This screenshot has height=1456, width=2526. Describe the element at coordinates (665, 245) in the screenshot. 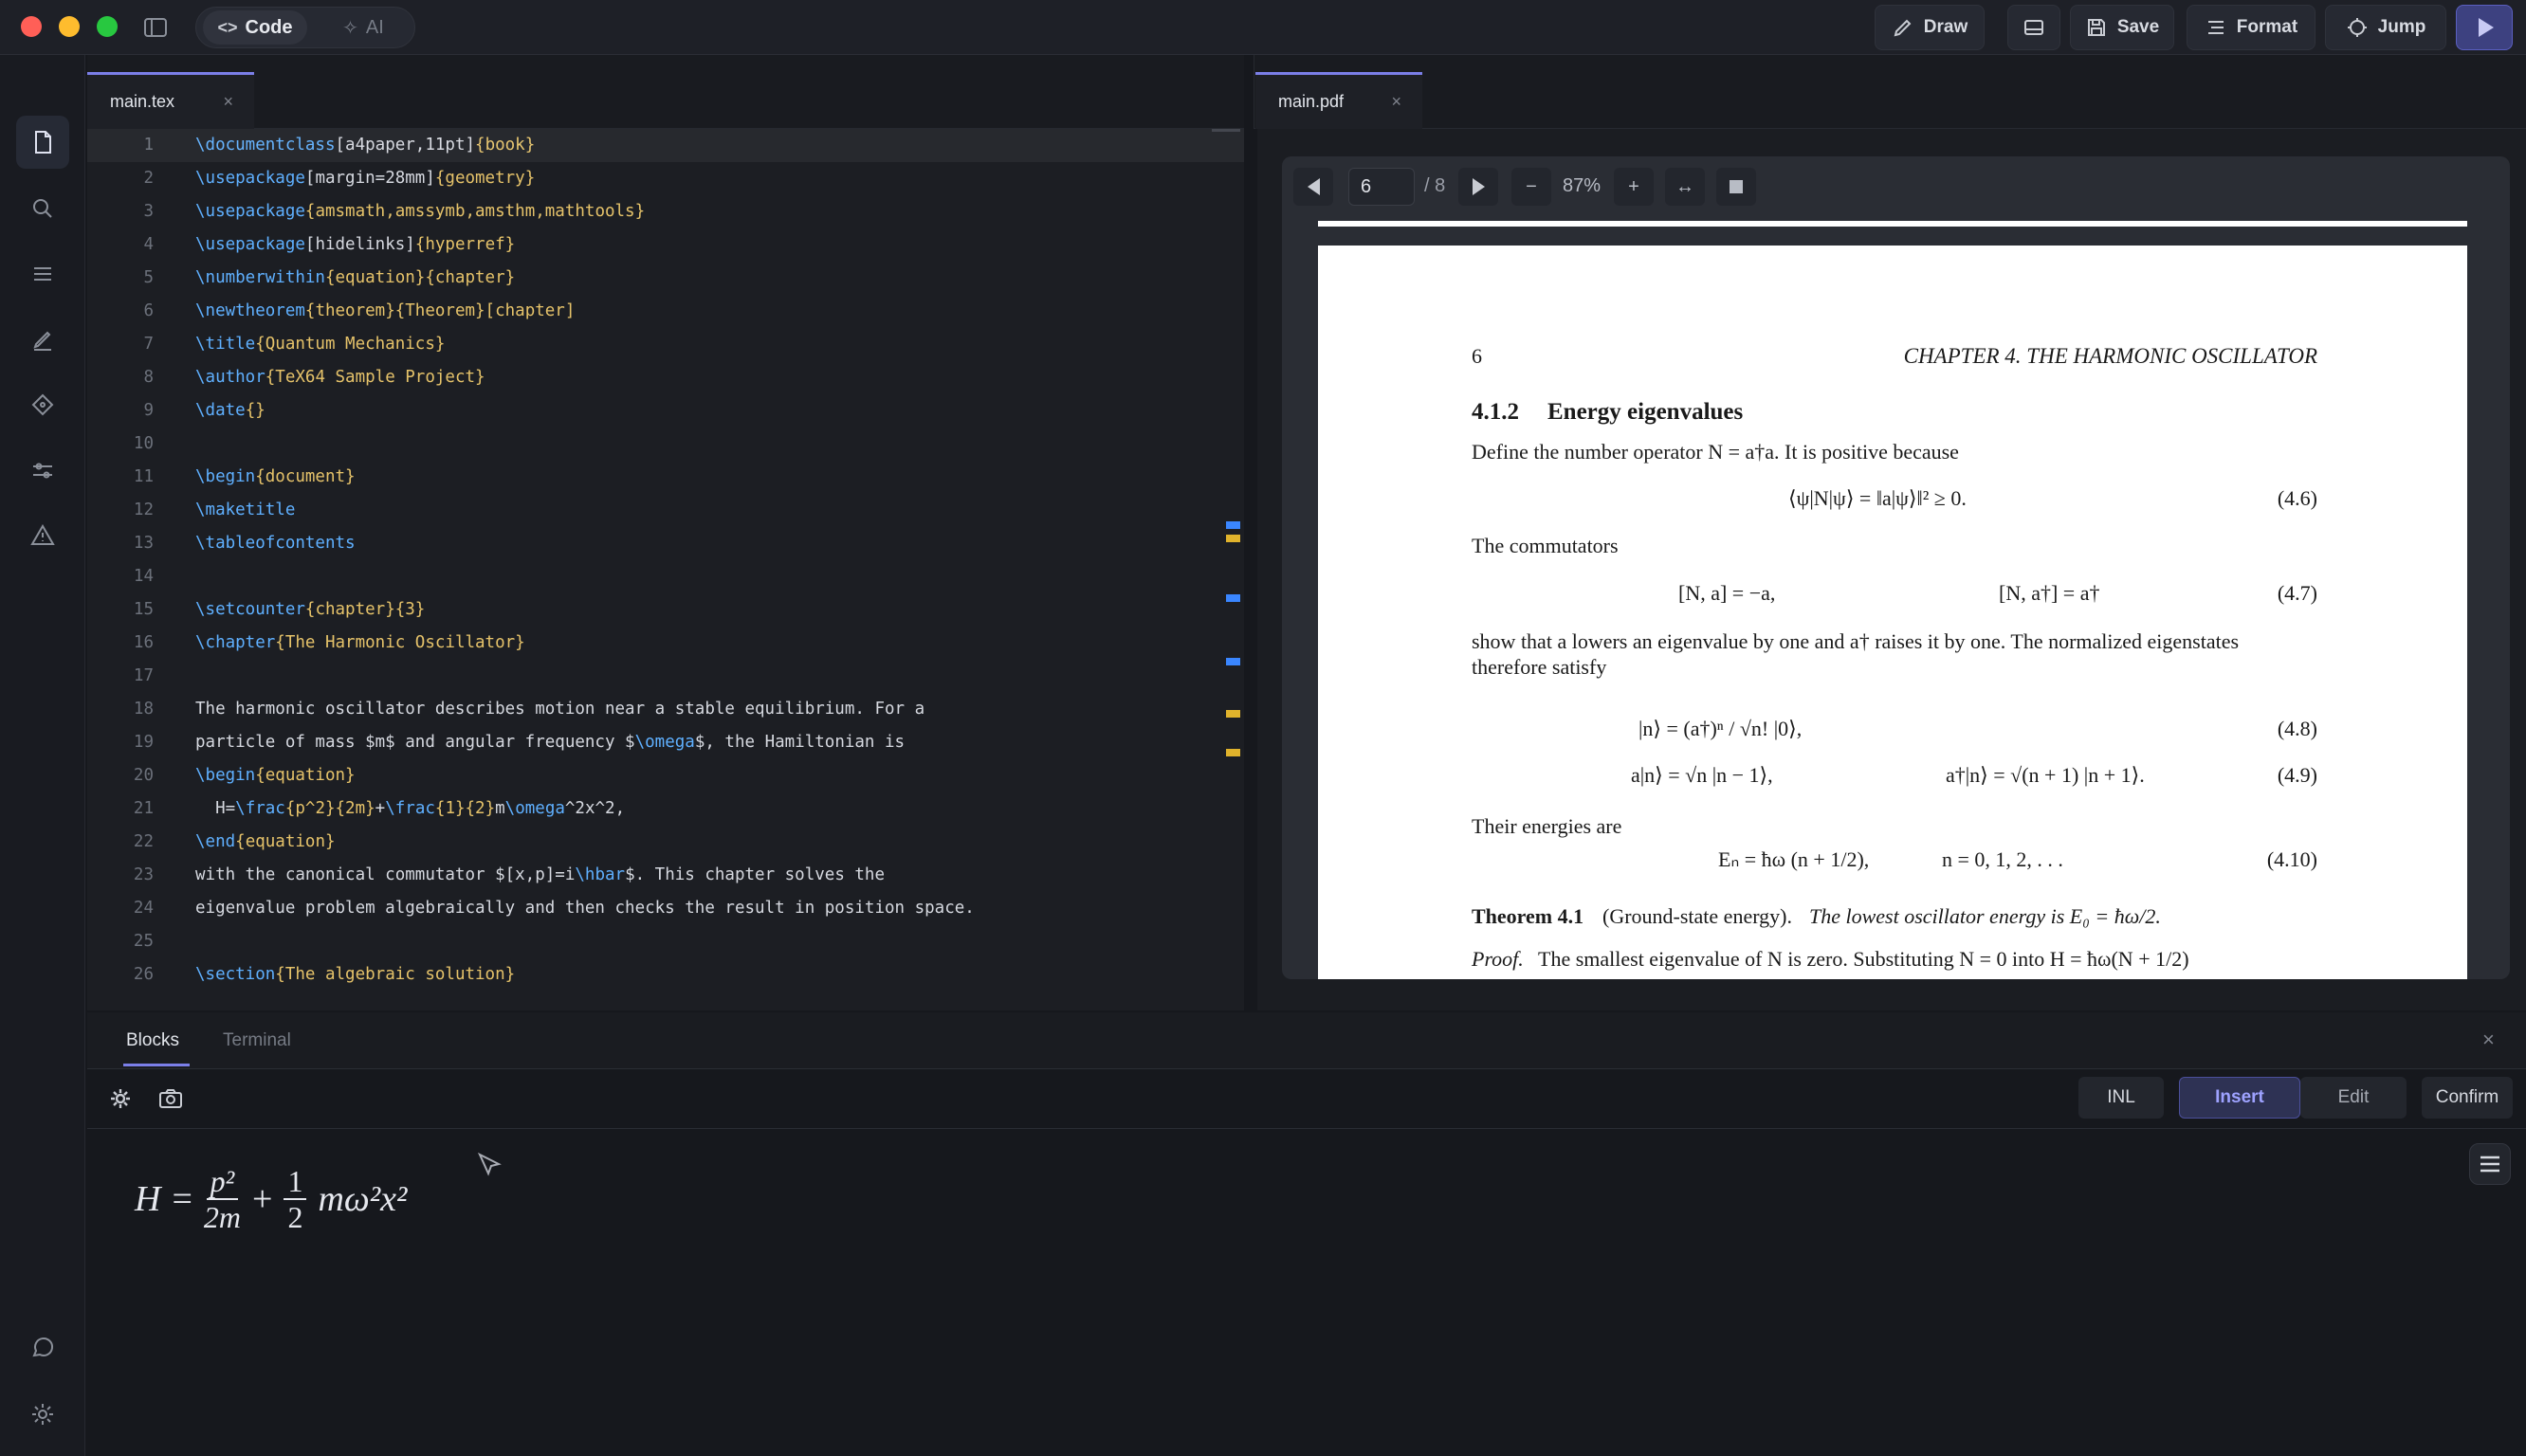

I see `code-line: 4 \usepackage[hidelinks]{hyperref}` at that location.